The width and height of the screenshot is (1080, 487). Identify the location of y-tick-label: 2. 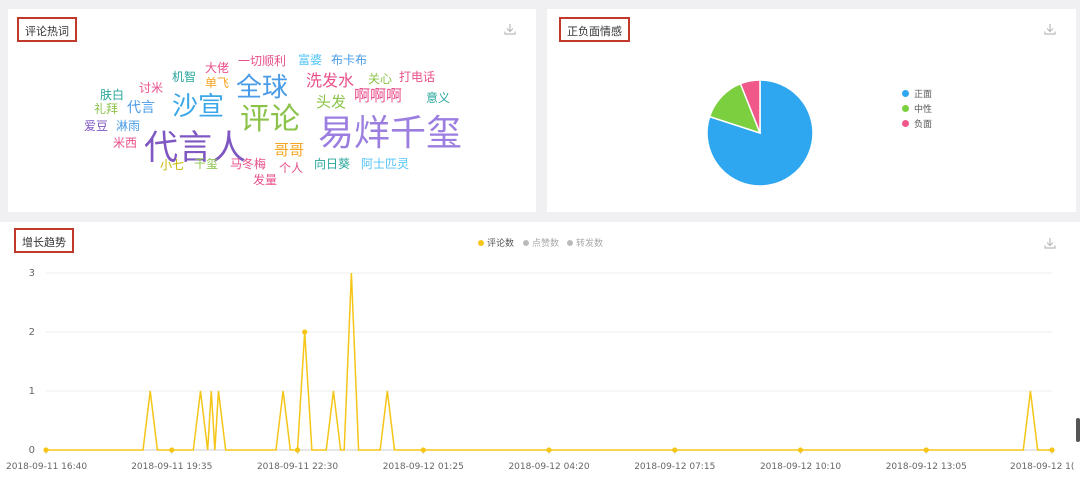
(32, 332).